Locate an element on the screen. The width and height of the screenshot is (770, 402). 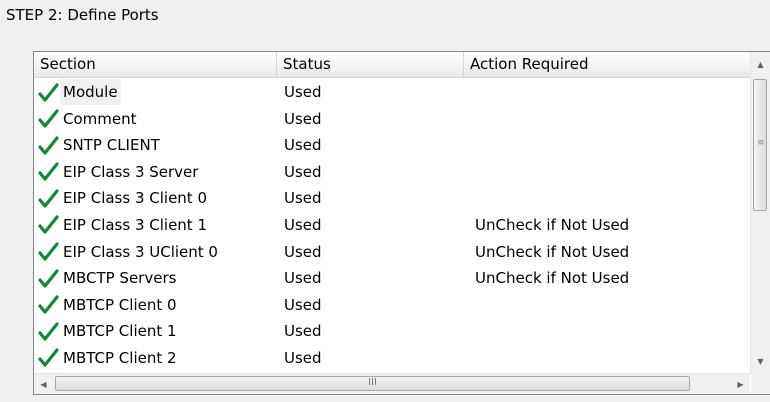
section-label: Module is located at coordinates (90, 92).